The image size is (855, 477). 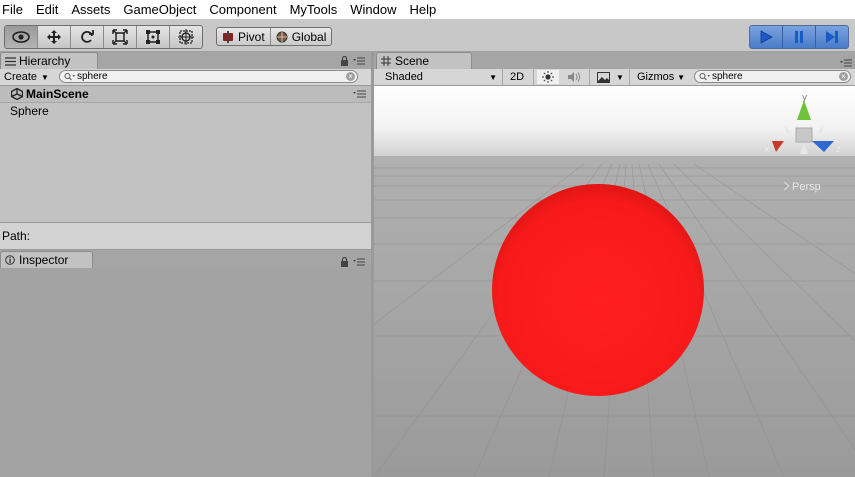 I want to click on view-tool-button, so click(x=21, y=37).